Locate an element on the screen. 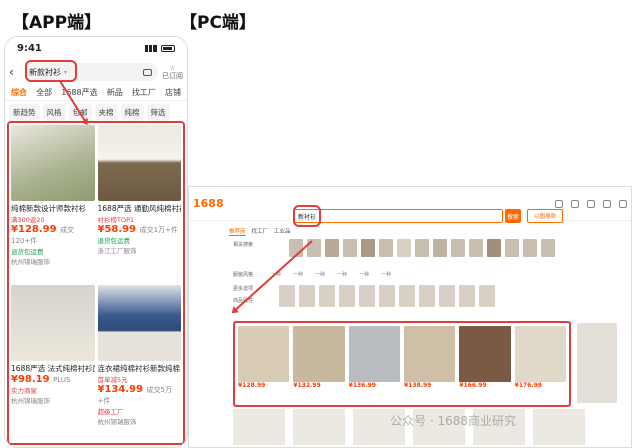 The height and width of the screenshot is (448, 640). camera-icon is located at coordinates (147, 72).